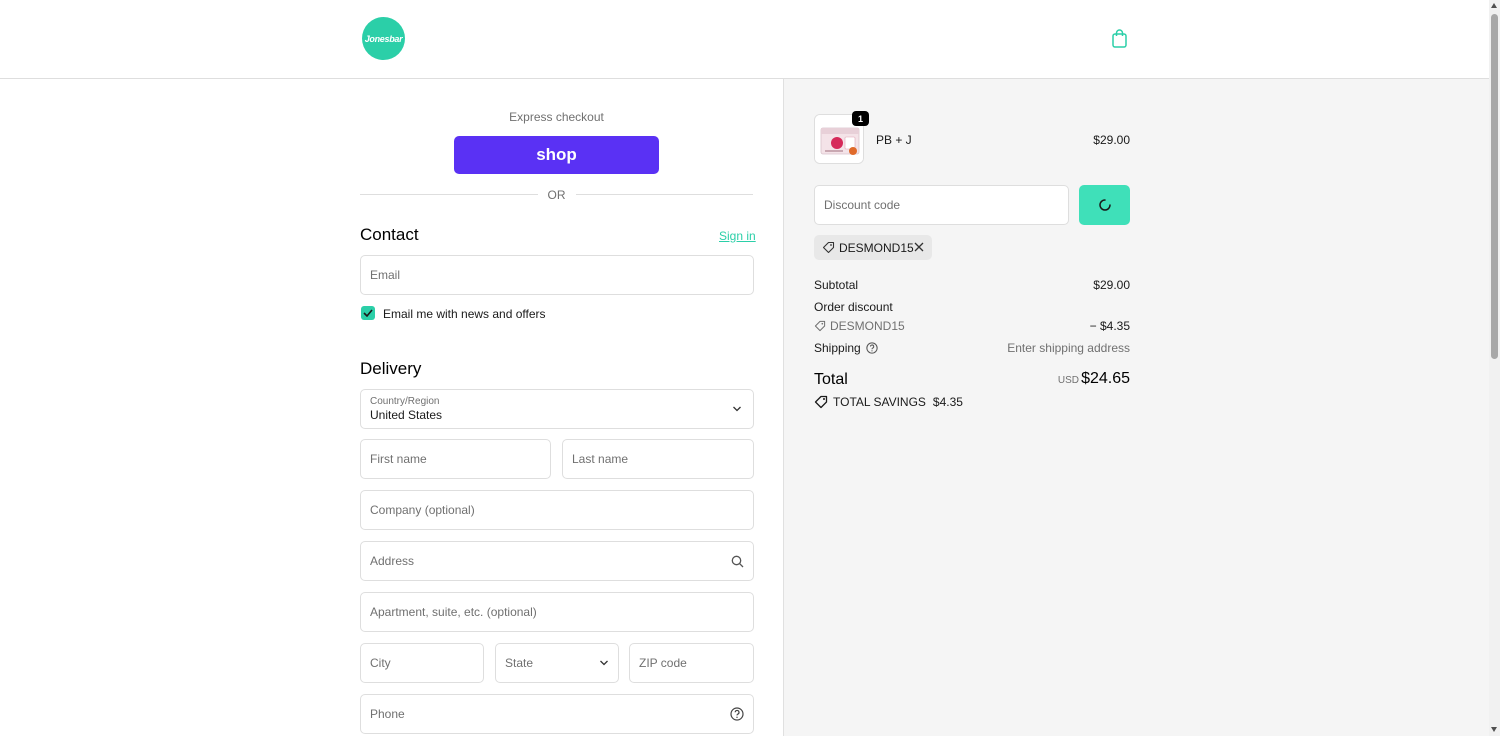  What do you see at coordinates (941, 205) in the screenshot?
I see `discount-code-field: Discount code` at bounding box center [941, 205].